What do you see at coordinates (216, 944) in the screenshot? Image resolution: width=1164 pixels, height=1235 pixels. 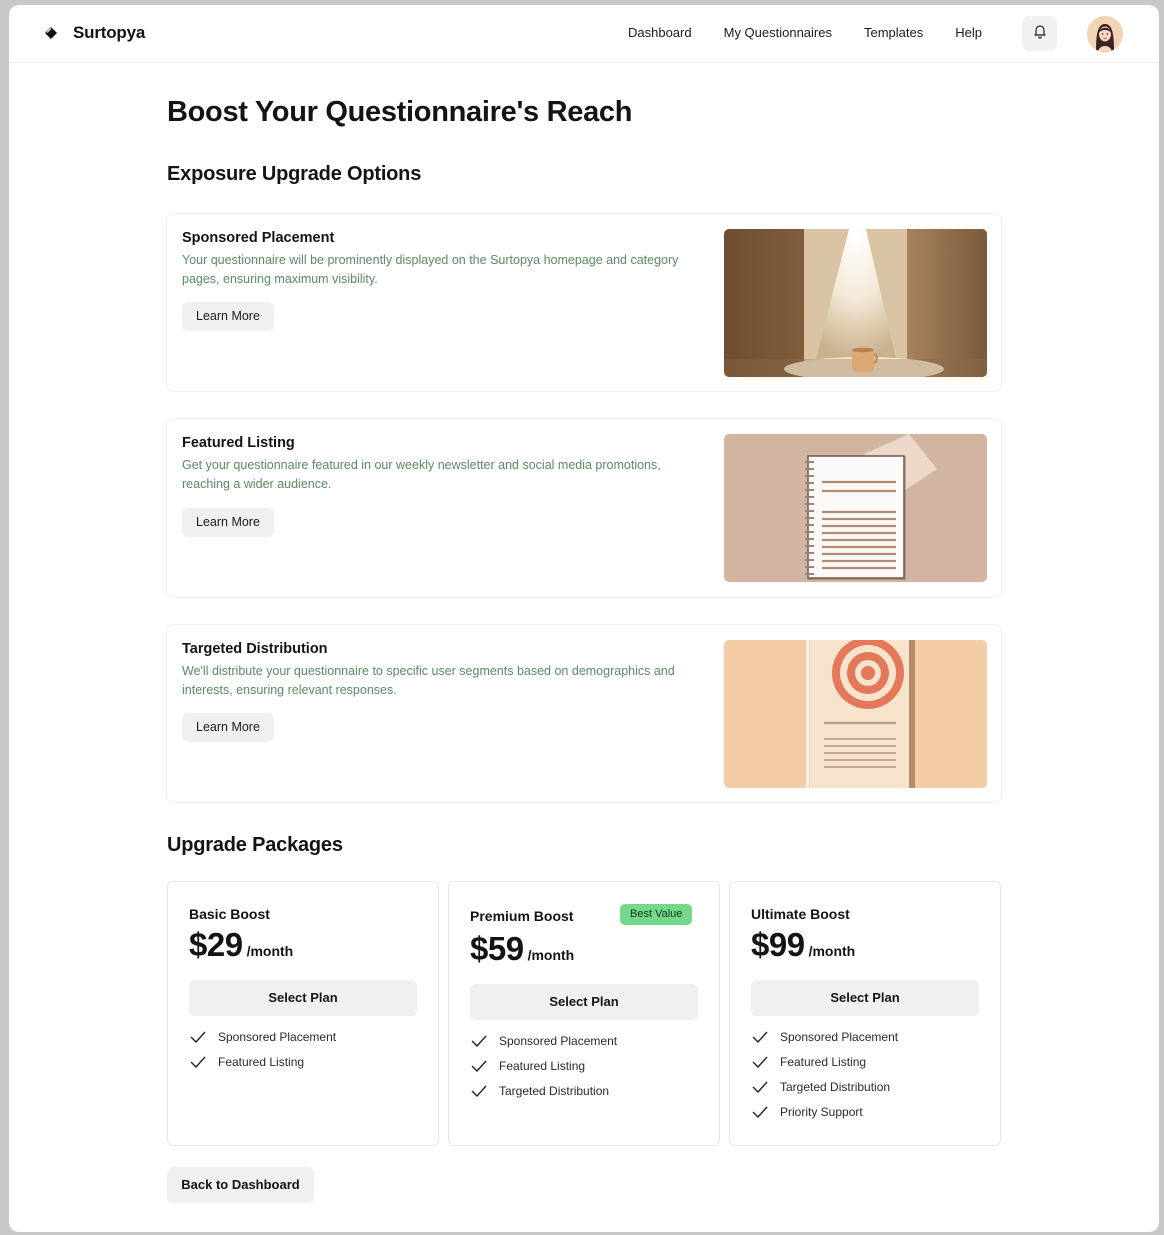 I see `price-amount: $29` at bounding box center [216, 944].